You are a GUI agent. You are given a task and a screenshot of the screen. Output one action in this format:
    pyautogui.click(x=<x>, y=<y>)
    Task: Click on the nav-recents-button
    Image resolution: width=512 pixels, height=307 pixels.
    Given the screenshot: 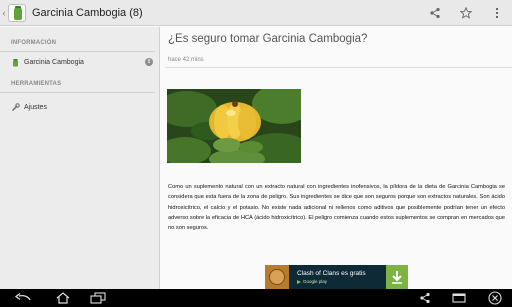 What is the action you would take?
    pyautogui.click(x=98, y=298)
    